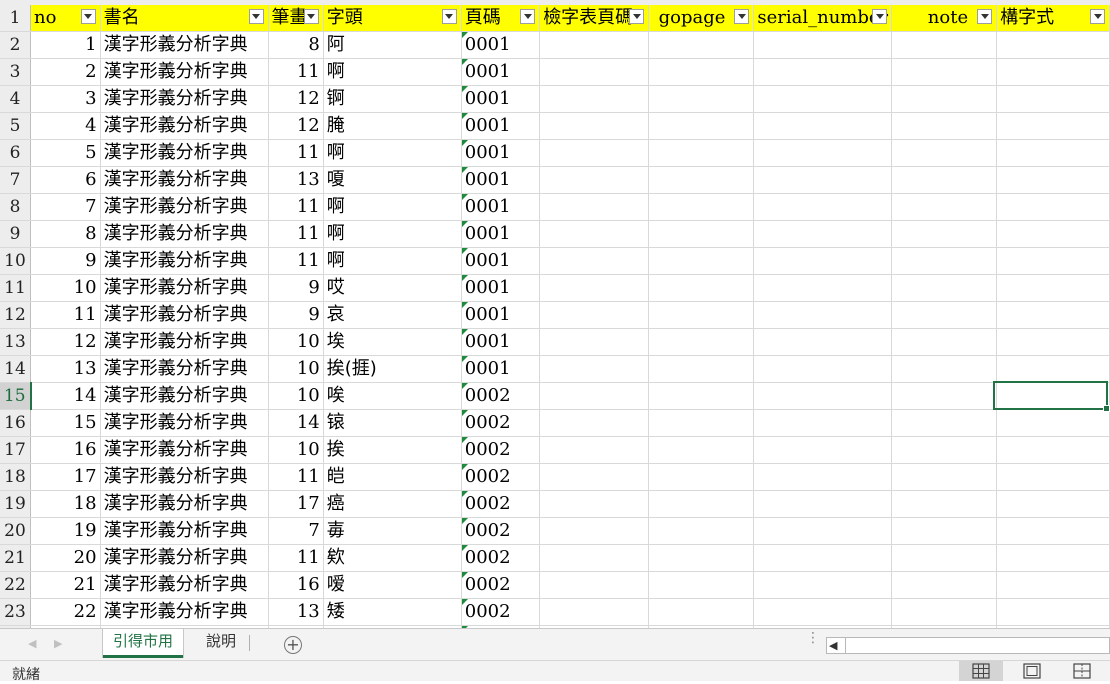 The height and width of the screenshot is (684, 1110). I want to click on page-layout-view-icon, so click(1032, 671).